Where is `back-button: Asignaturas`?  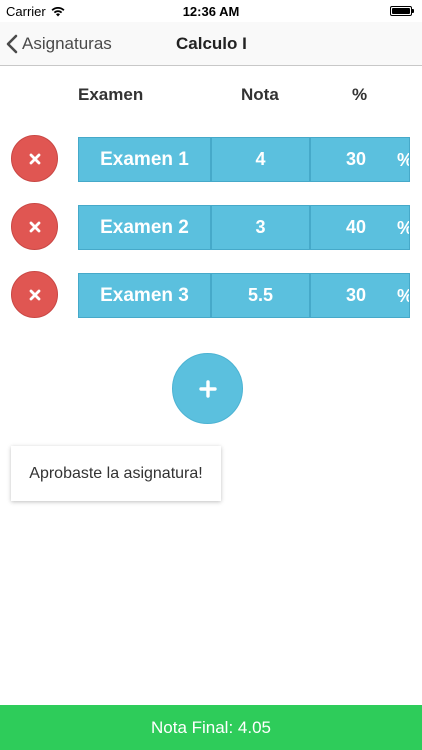
back-button: Asignaturas is located at coordinates (59, 44).